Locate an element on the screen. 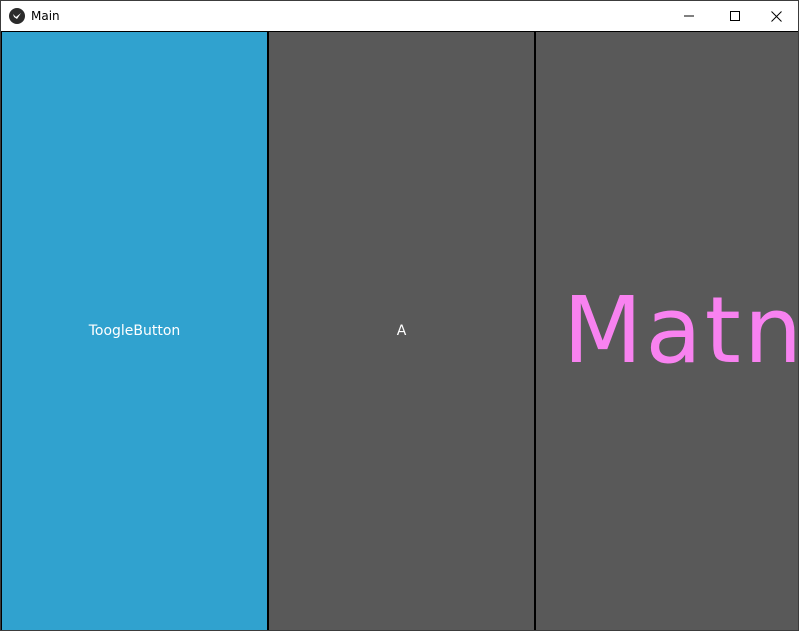 This screenshot has width=799, height=631. minimize-icon is located at coordinates (689, 16).